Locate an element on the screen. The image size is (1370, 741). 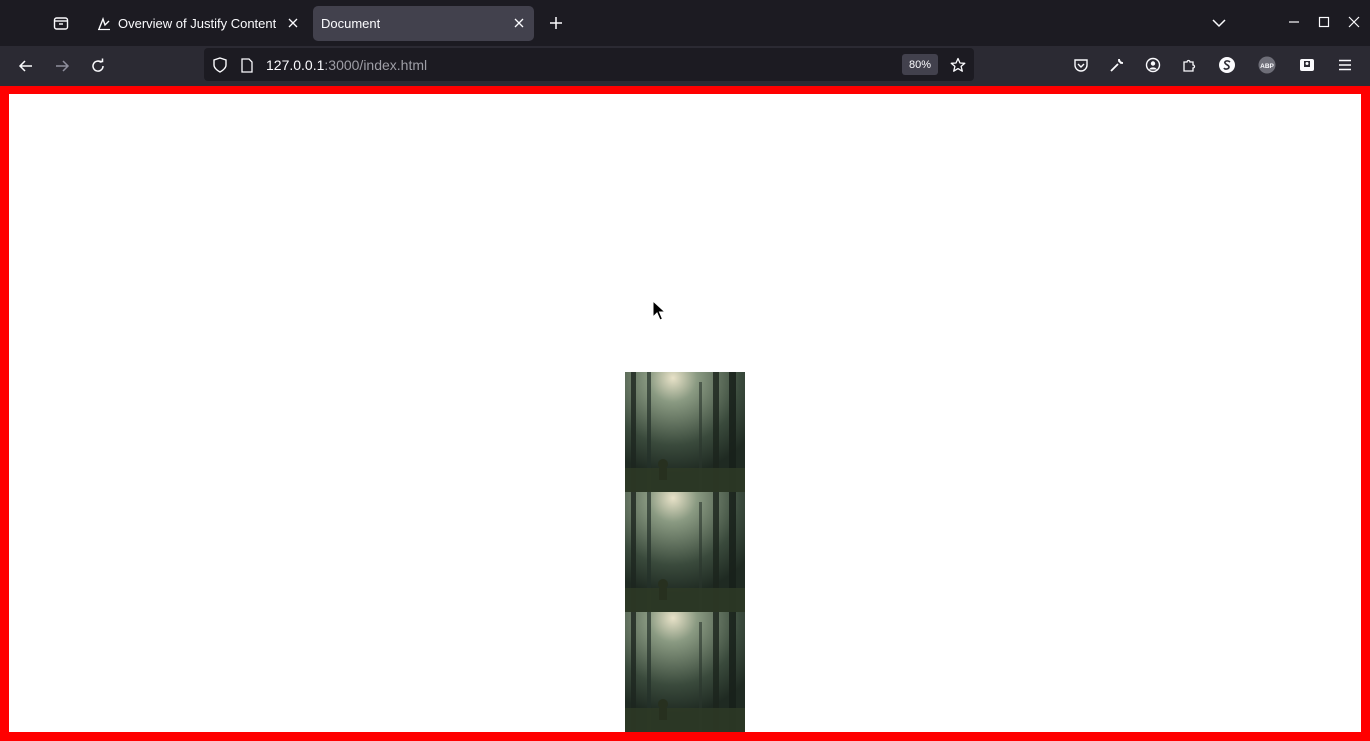
extensions-icon is located at coordinates (1189, 65).